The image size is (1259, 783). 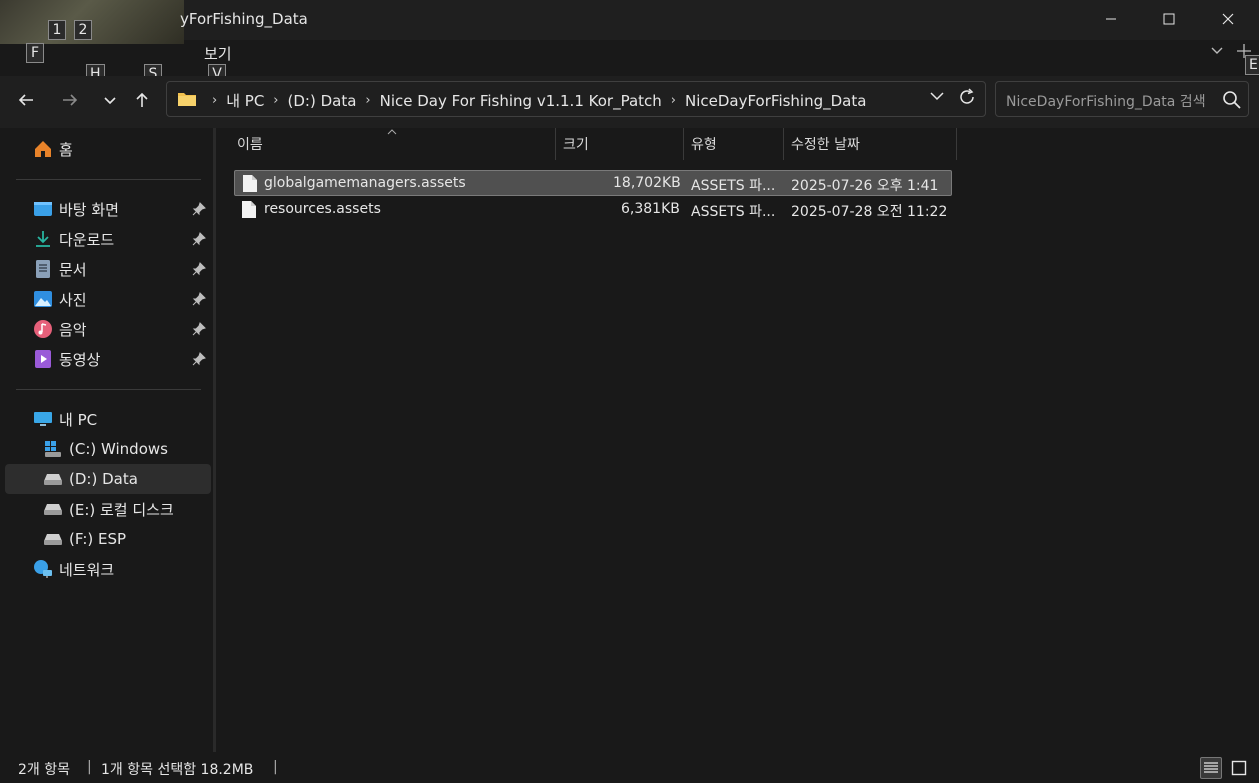 What do you see at coordinates (66, 149) in the screenshot?
I see `sidebar-item-label: 홈` at bounding box center [66, 149].